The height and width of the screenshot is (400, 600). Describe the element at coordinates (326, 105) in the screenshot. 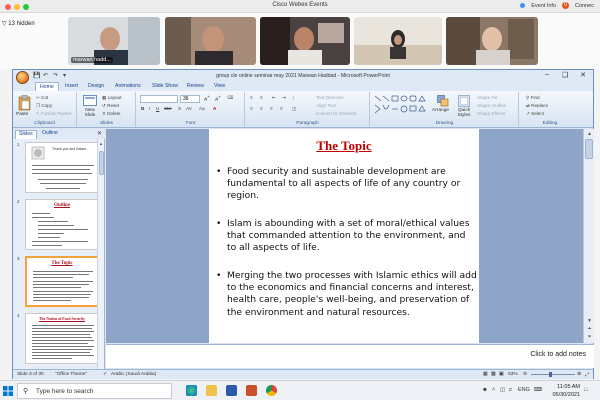

I see `align-text-button: Align Text` at that location.